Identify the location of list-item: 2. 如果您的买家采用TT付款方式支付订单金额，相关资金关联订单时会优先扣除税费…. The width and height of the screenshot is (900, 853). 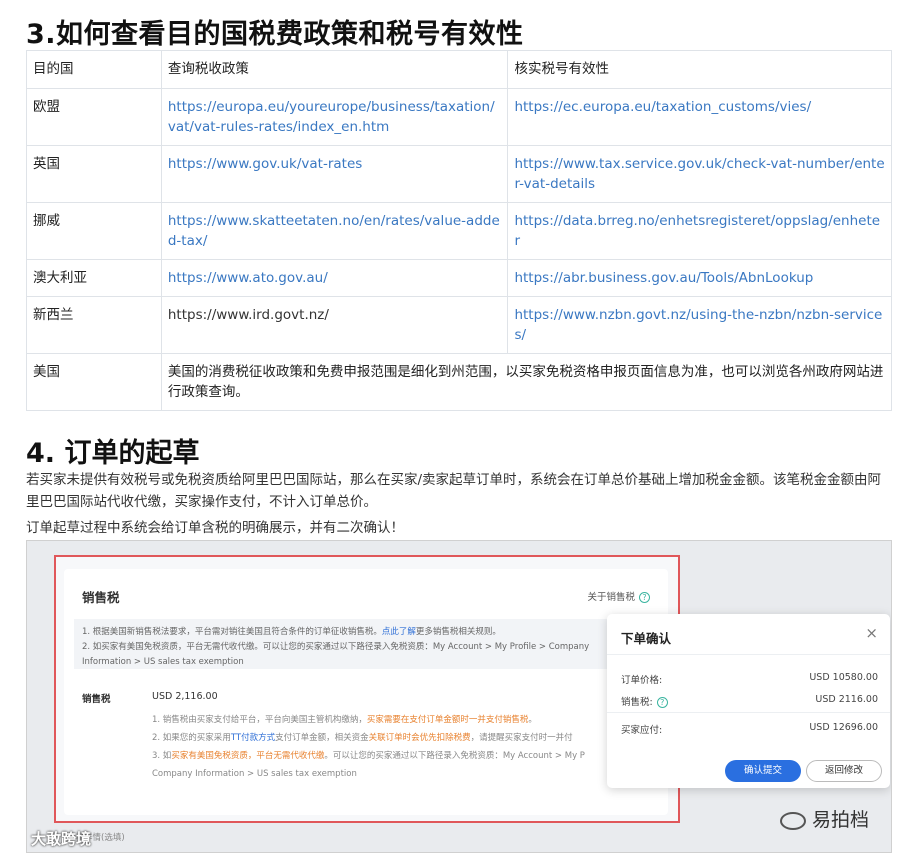
(407, 738).